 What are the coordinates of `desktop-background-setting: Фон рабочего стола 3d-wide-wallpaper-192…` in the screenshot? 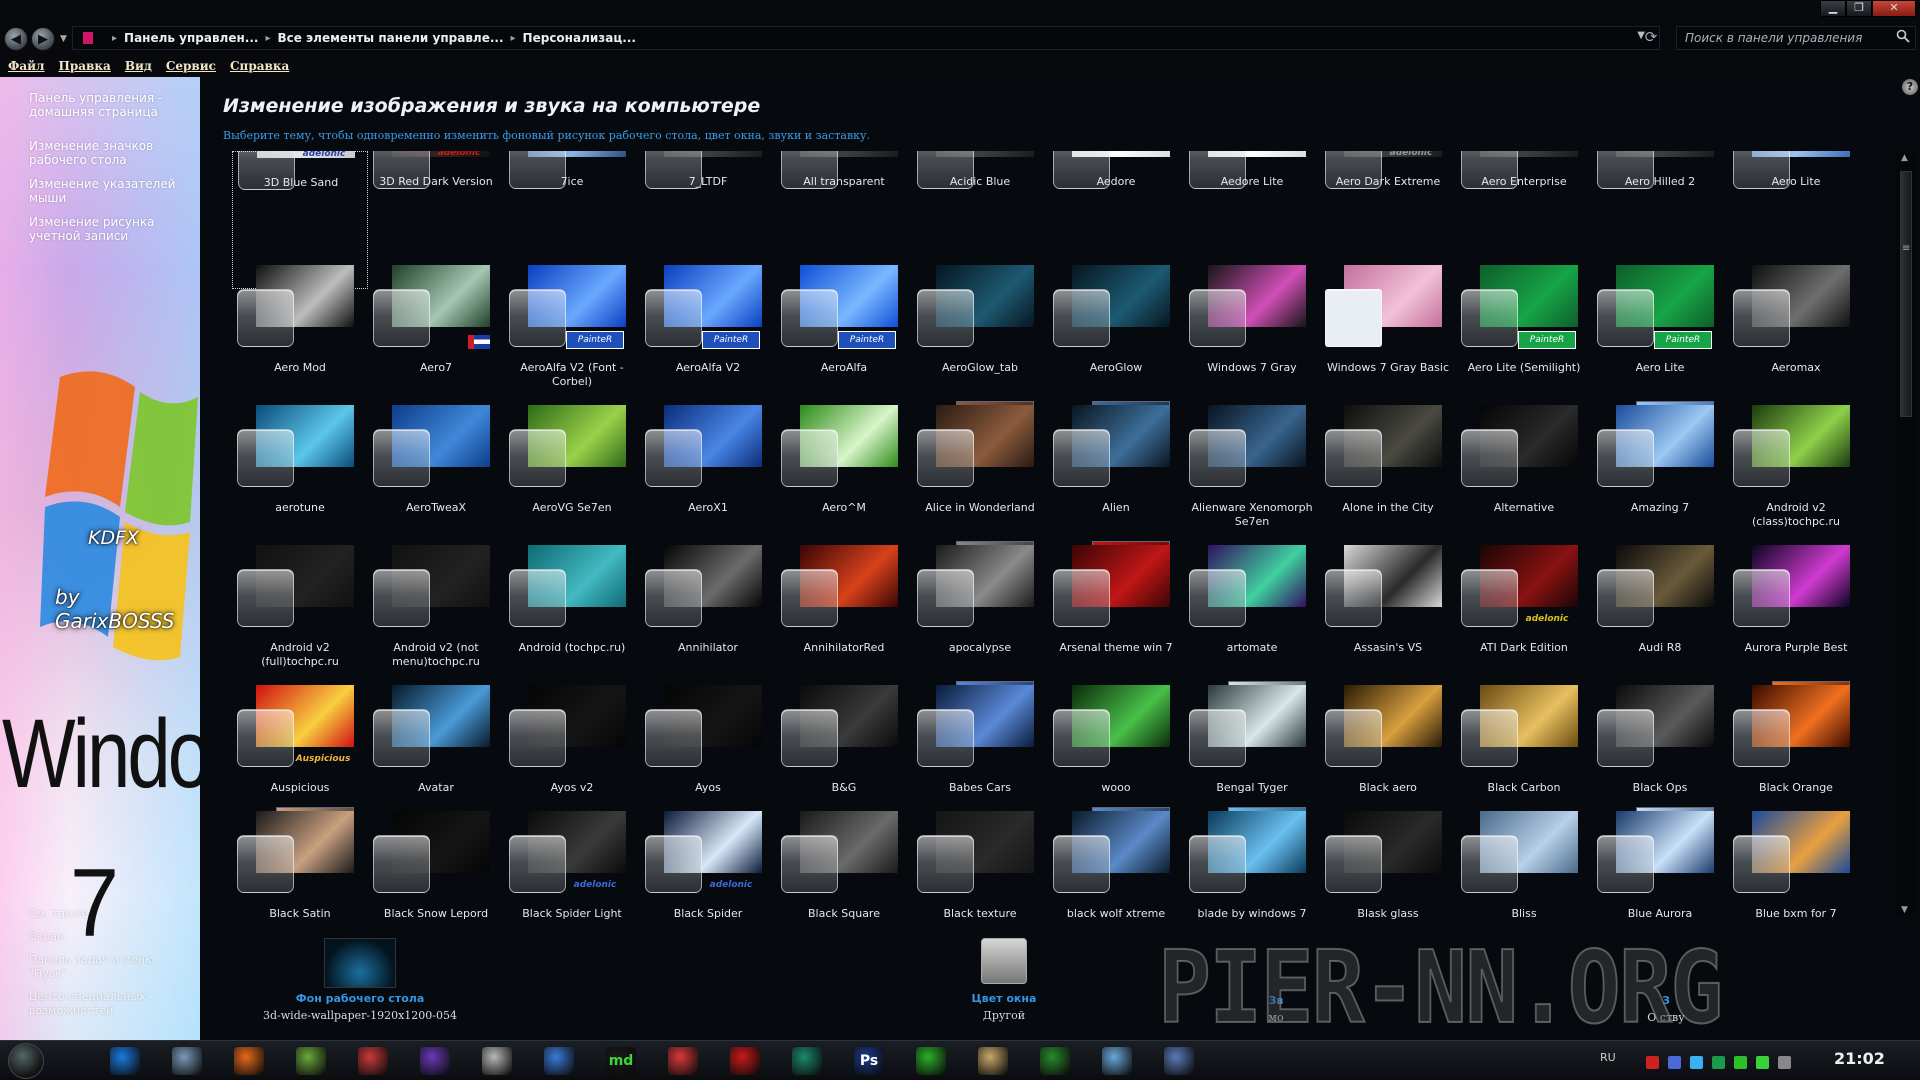 It's located at (360, 980).